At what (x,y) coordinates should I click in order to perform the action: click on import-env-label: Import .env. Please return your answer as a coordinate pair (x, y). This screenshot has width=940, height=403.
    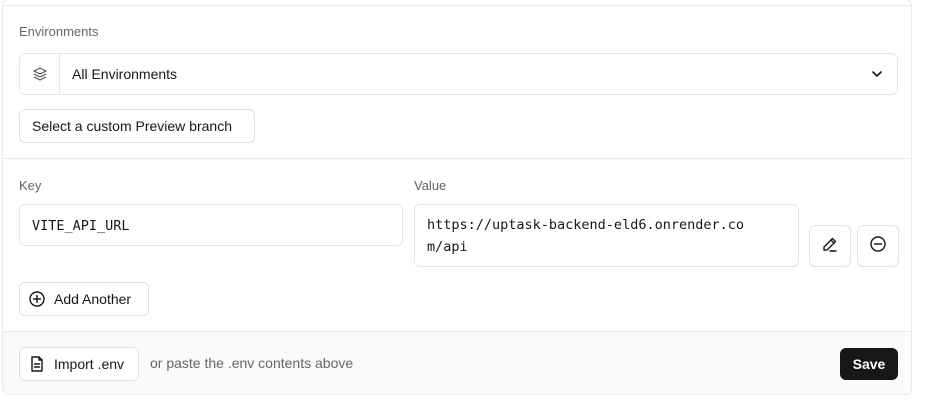
    Looking at the image, I should click on (89, 364).